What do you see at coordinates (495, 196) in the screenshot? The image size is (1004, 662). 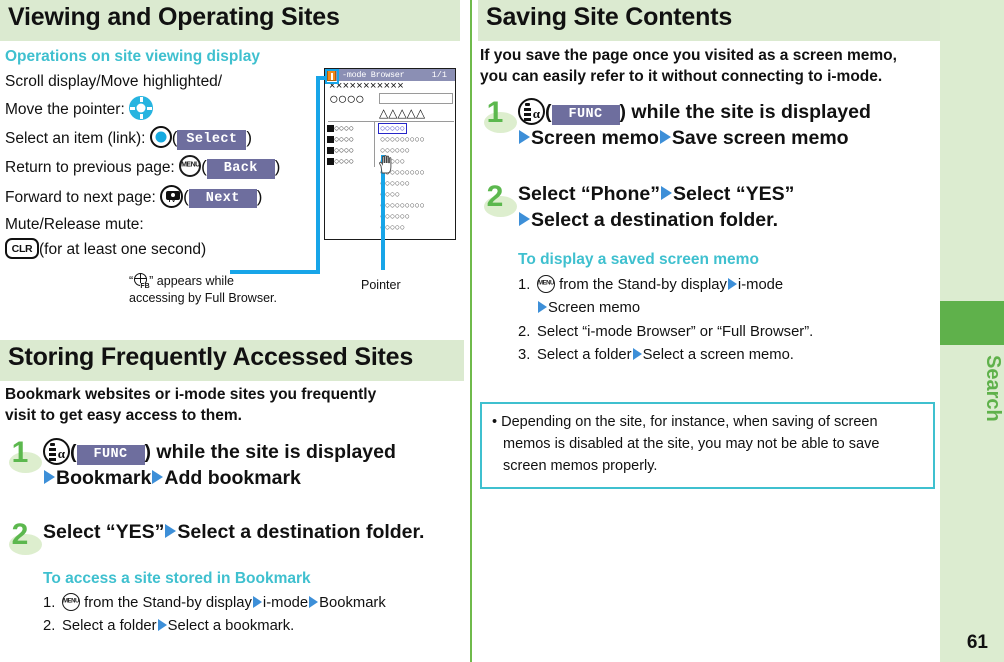 I see `step-number-2: 2` at bounding box center [495, 196].